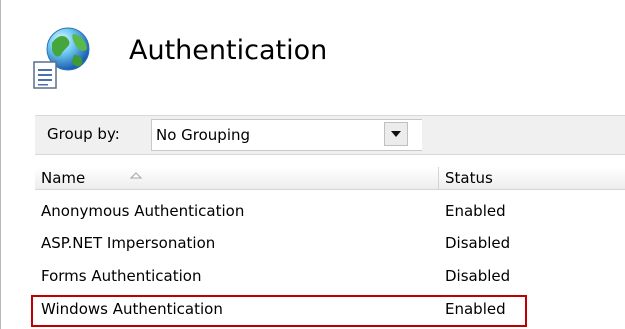 The height and width of the screenshot is (329, 625). Describe the element at coordinates (203, 135) in the screenshot. I see `group-by-value: No Grouping` at that location.